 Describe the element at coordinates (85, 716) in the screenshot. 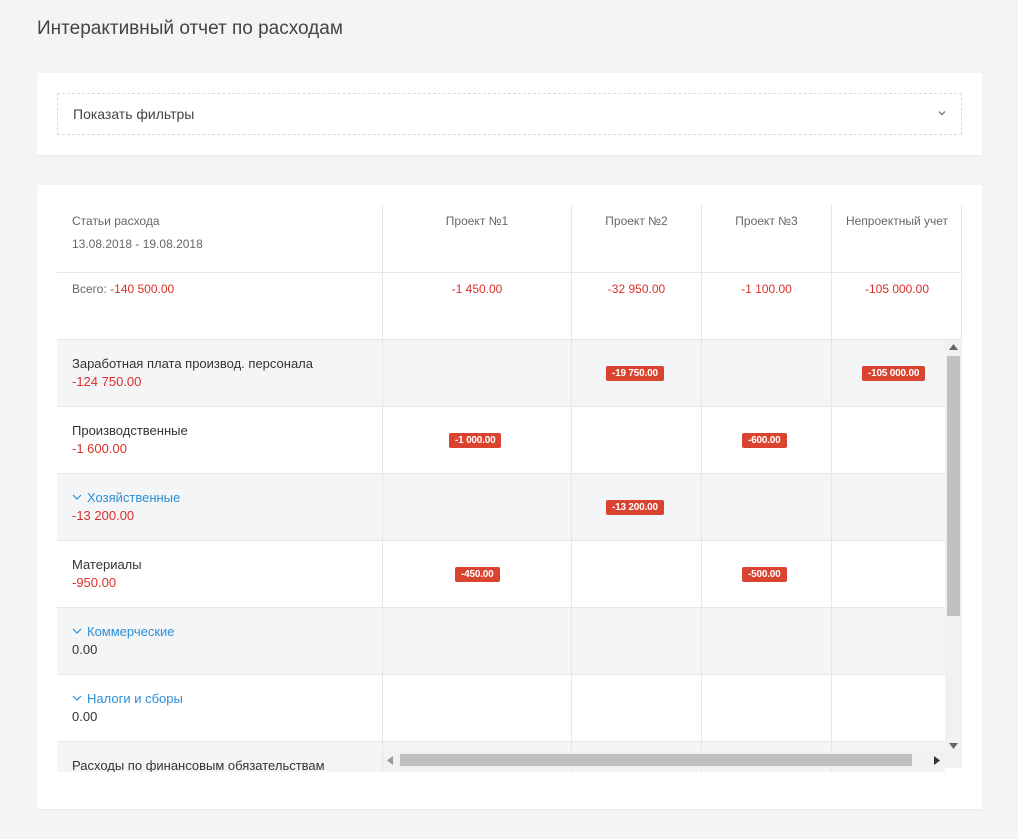

I see `row-value-taxes: 0.00` at that location.